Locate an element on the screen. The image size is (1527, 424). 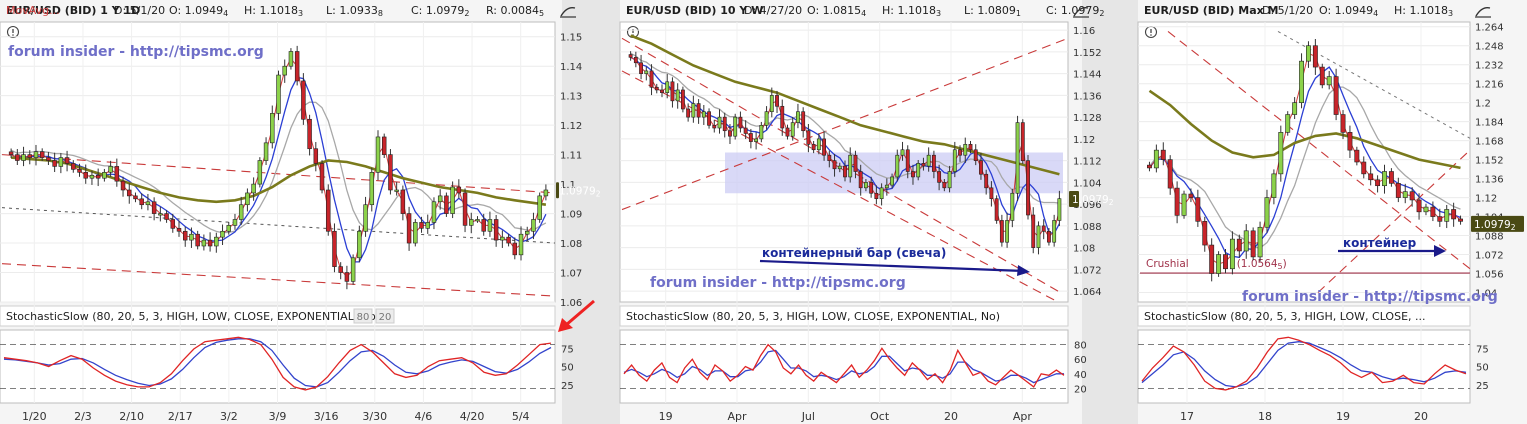
time-tick-label: 20 is located at coordinates (951, 416).